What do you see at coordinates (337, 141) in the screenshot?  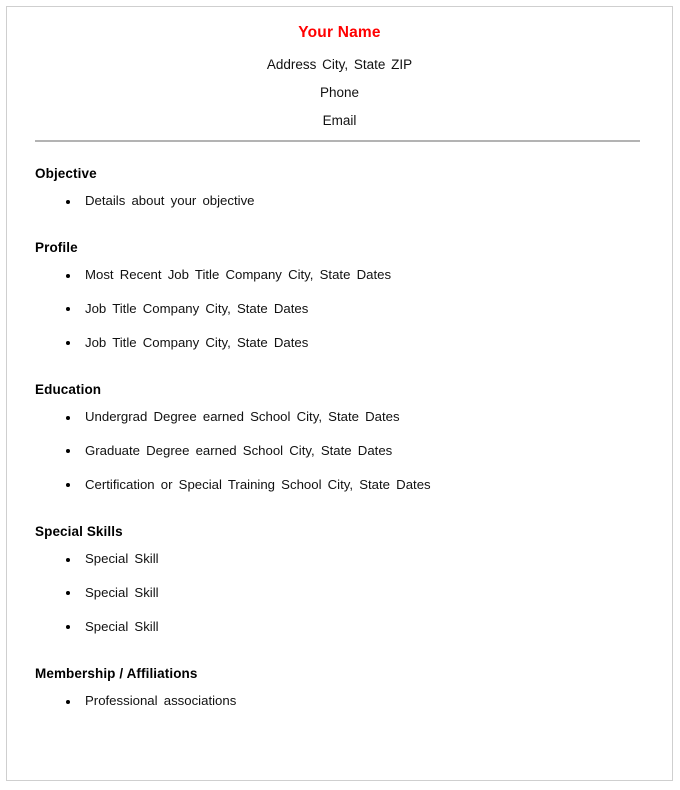 I see `header-divider` at bounding box center [337, 141].